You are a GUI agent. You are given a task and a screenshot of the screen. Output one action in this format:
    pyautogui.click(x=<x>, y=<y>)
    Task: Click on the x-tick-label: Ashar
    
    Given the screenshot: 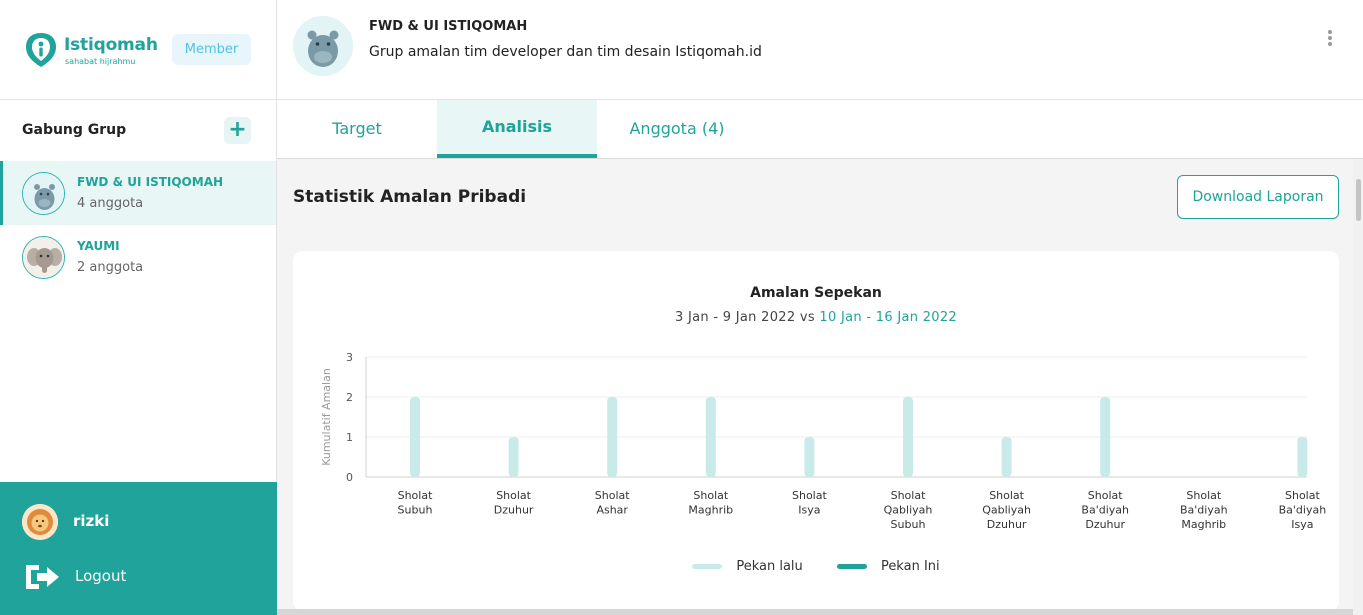 What is the action you would take?
    pyautogui.click(x=612, y=510)
    